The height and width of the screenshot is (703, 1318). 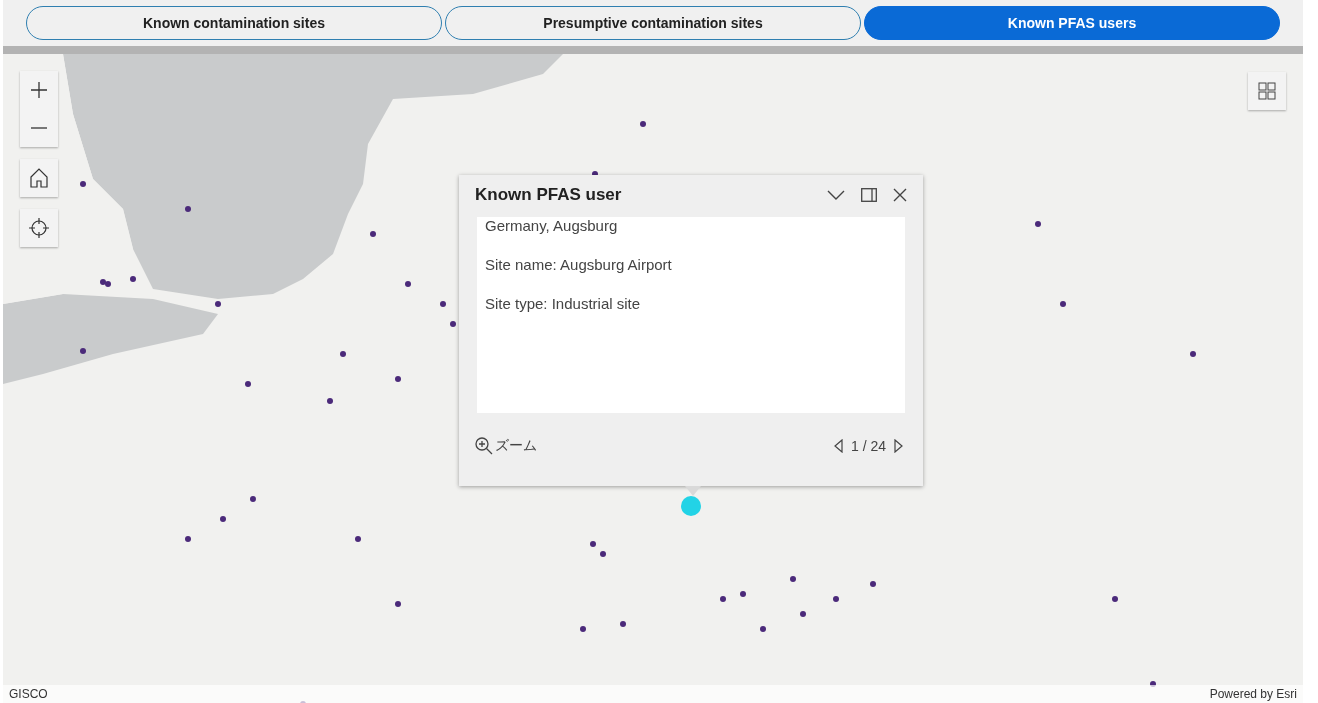 I want to click on attribute-text: Site name: Augsburg Airport, so click(x=579, y=264).